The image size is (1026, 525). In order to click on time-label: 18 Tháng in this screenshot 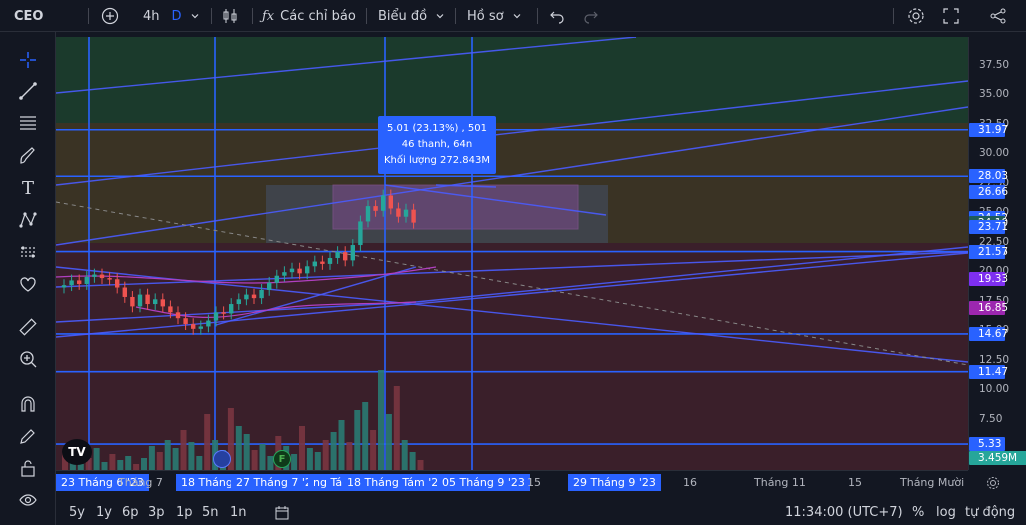, I will do `click(207, 482)`.